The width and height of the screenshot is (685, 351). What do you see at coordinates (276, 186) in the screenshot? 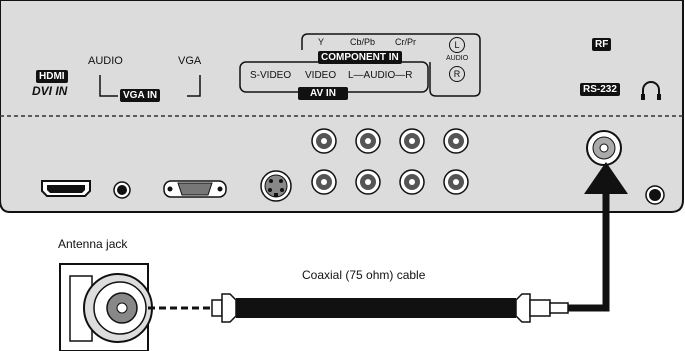
I see `svideo-port-icon` at bounding box center [276, 186].